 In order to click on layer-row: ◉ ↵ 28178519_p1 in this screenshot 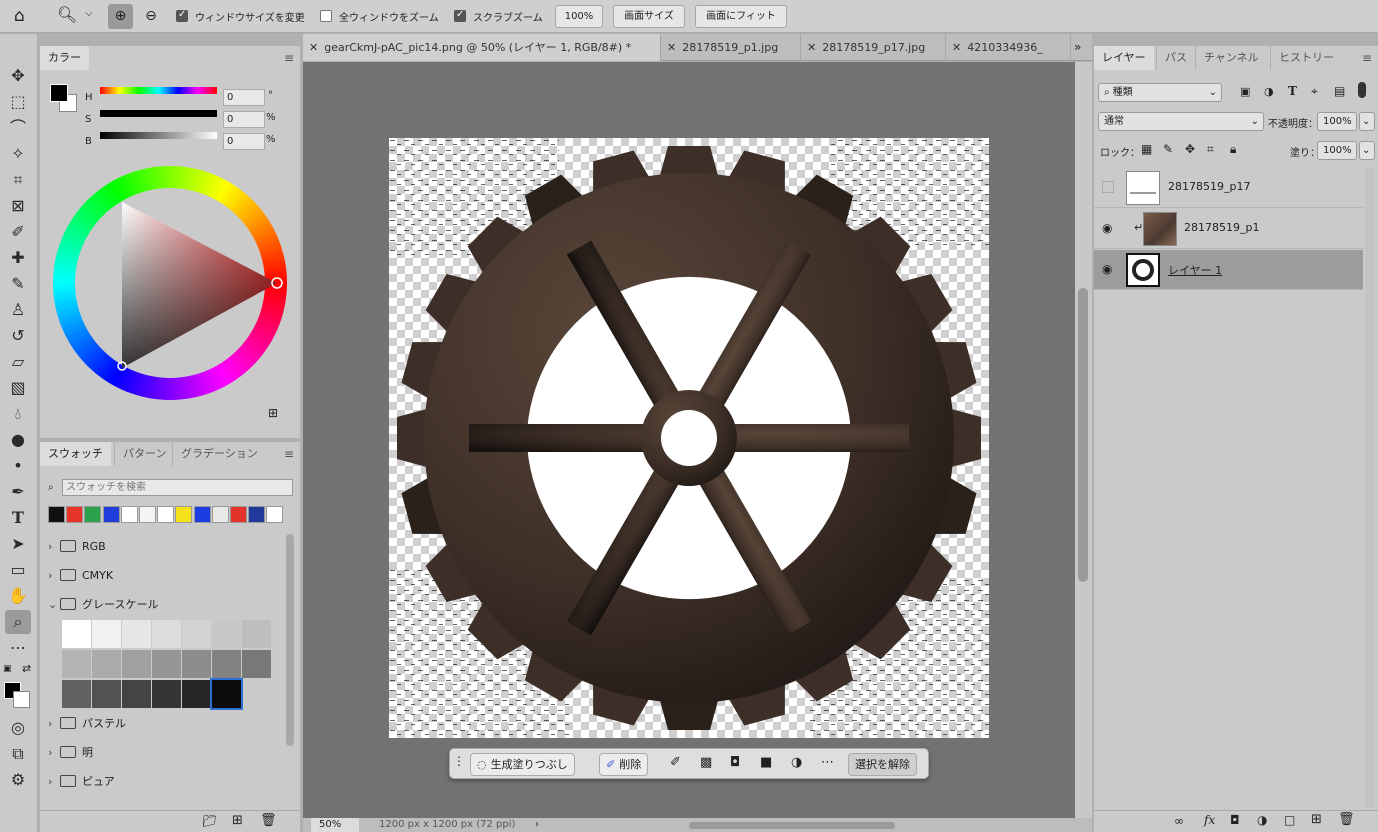, I will do `click(1228, 229)`.